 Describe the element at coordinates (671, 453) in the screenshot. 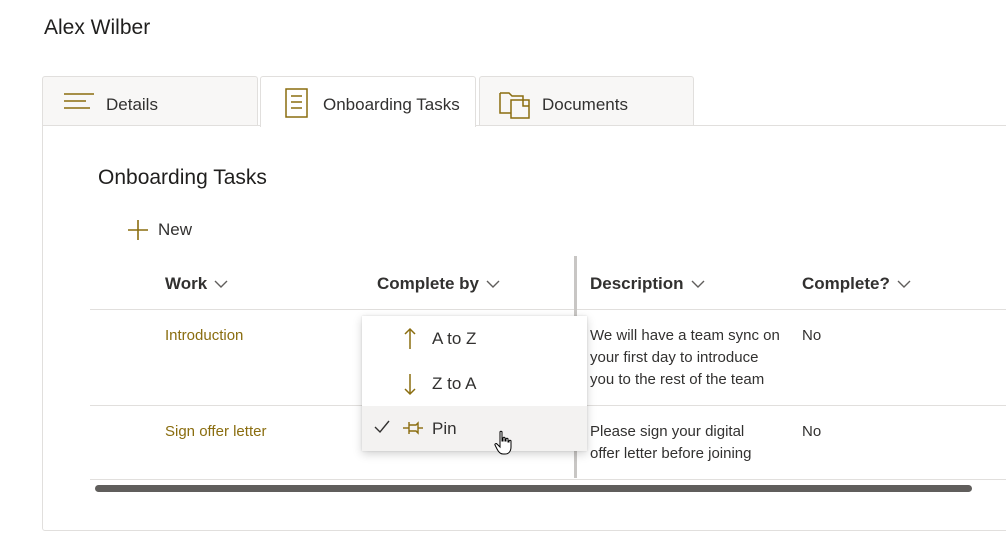

I see `description-line: offer letter before joining` at that location.